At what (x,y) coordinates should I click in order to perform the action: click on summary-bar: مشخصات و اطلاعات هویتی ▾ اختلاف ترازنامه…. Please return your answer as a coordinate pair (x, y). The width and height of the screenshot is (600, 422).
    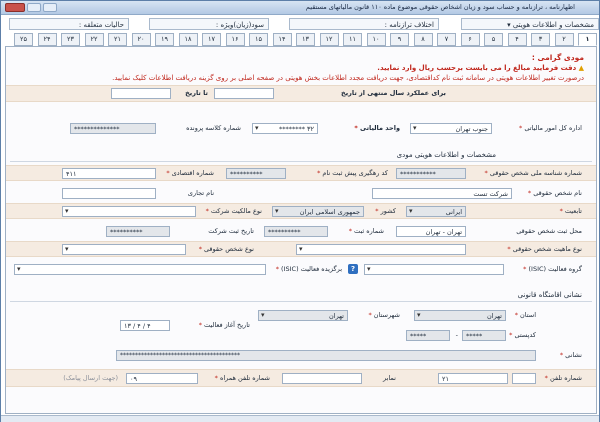
    Looking at the image, I should click on (301, 24).